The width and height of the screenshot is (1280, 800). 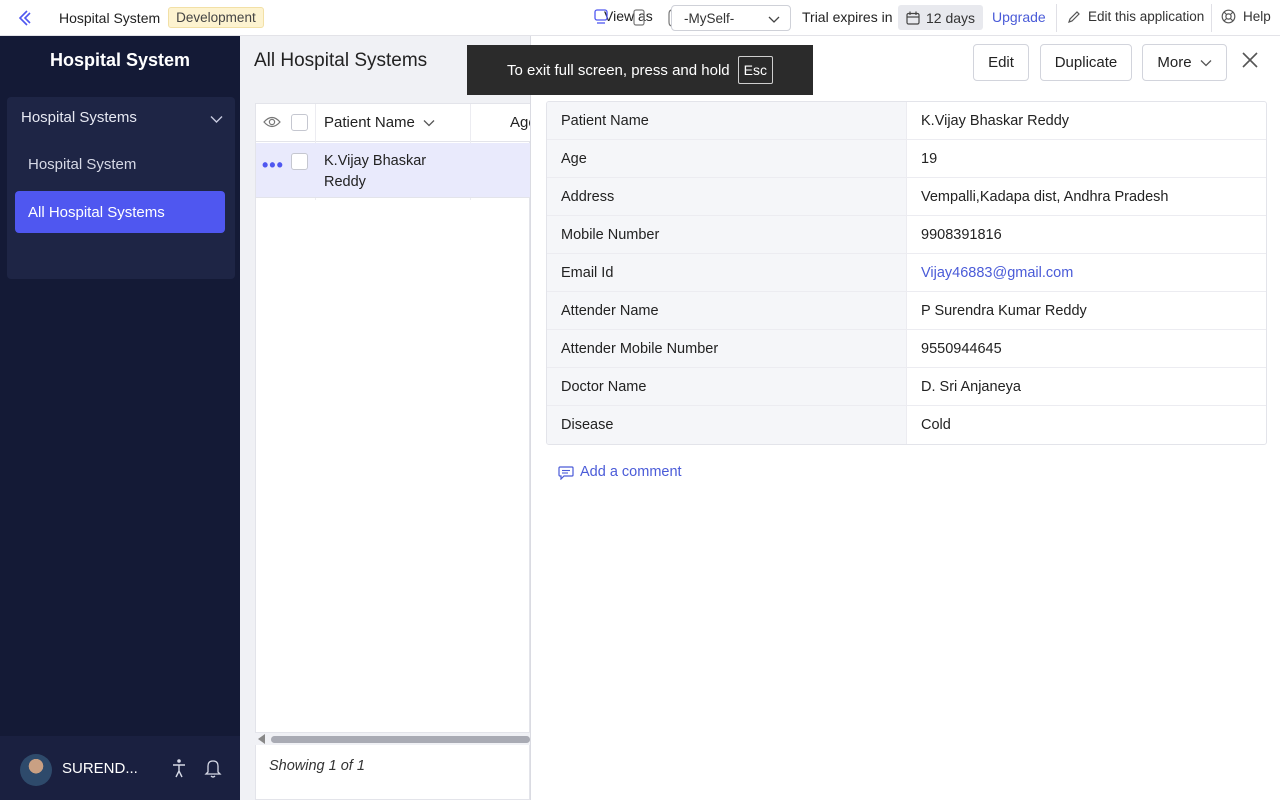 I want to click on horizontal-scrollbar, so click(x=392, y=739).